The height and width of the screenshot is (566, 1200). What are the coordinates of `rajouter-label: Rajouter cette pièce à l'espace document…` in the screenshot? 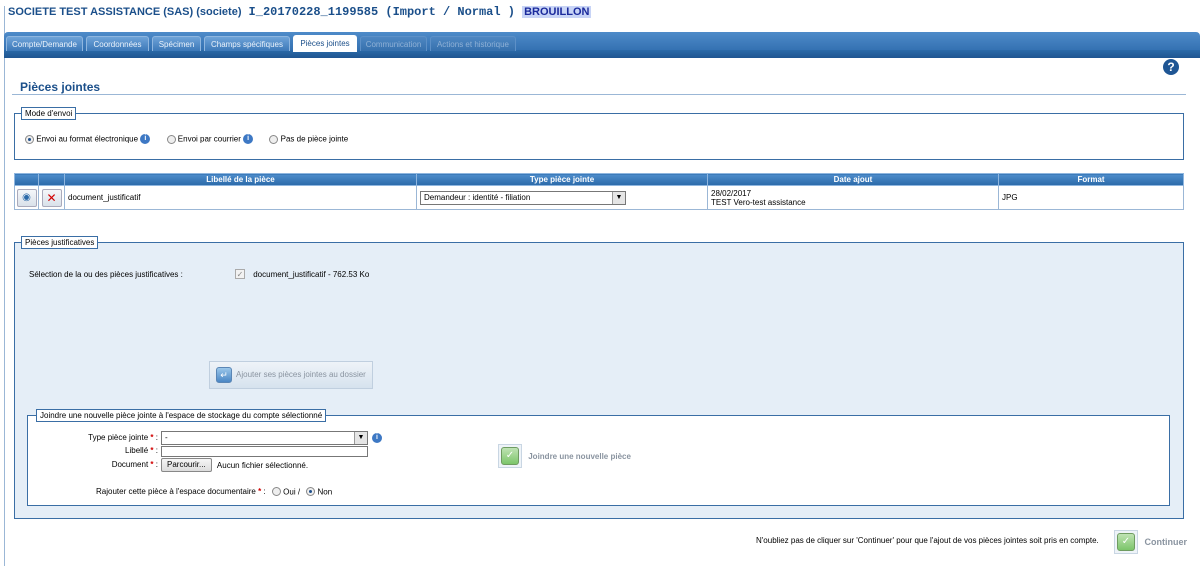 It's located at (176, 491).